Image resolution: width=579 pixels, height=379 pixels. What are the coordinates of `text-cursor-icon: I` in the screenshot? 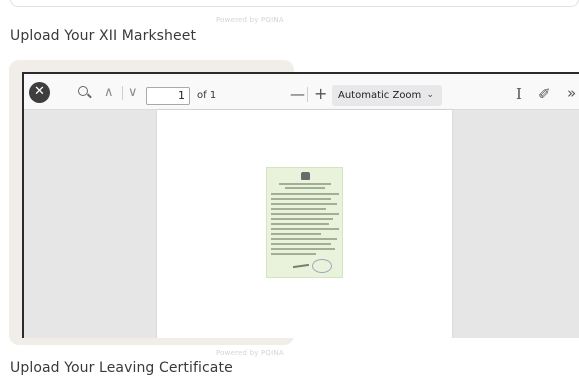 It's located at (519, 94).